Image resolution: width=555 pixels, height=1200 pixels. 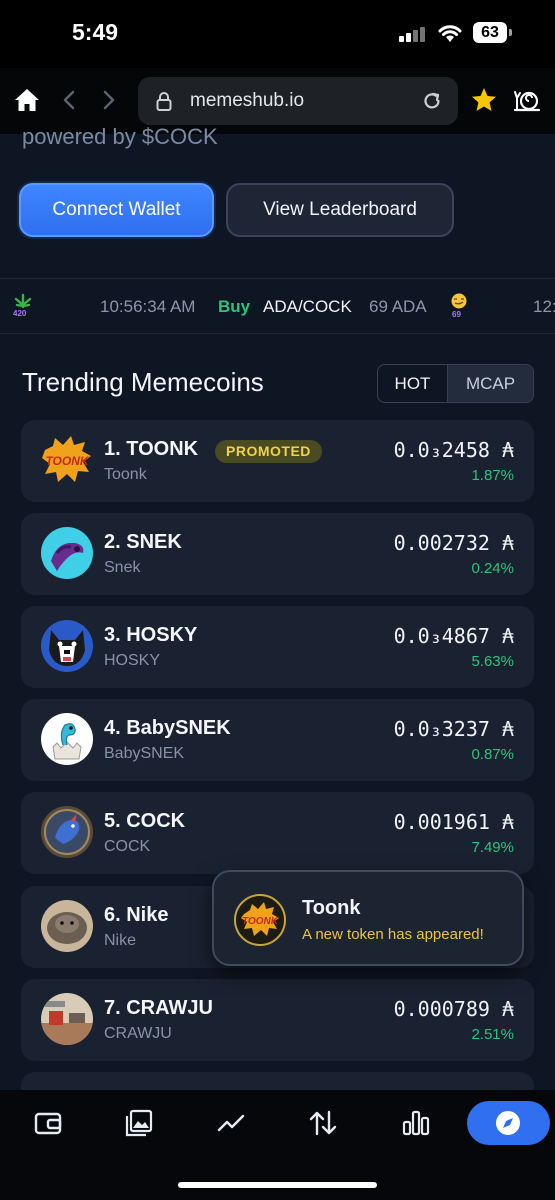 What do you see at coordinates (120, 940) in the screenshot?
I see `coin-ticker: Nike` at bounding box center [120, 940].